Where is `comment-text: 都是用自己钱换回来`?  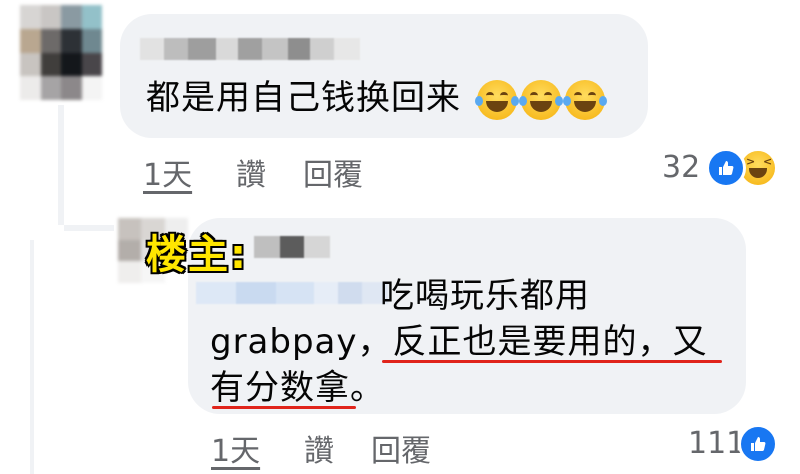
comment-text: 都是用自己钱换回来 is located at coordinates (376, 98).